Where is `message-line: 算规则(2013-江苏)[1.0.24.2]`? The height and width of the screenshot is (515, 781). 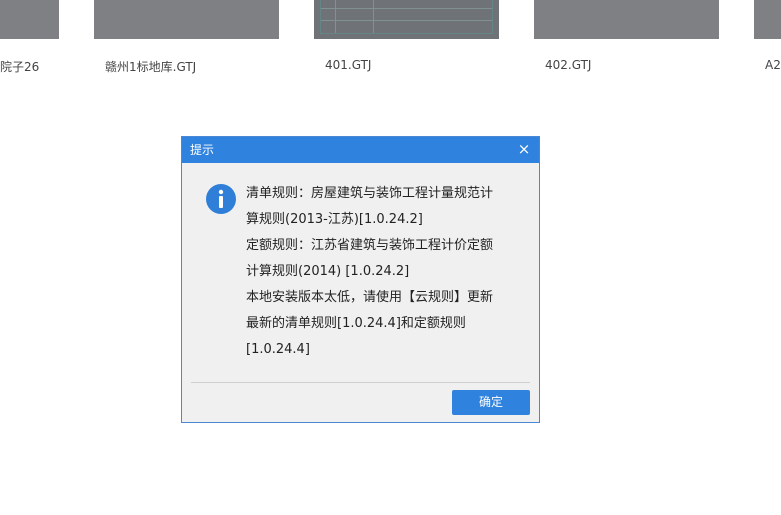 message-line: 算规则(2013-江苏)[1.0.24.2] is located at coordinates (334, 219).